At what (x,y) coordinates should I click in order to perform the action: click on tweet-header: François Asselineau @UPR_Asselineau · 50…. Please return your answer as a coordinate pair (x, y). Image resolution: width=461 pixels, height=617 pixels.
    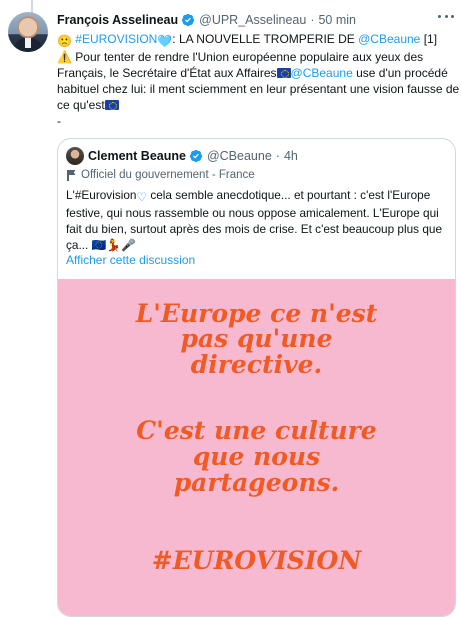
    Looking at the image, I should click on (206, 20).